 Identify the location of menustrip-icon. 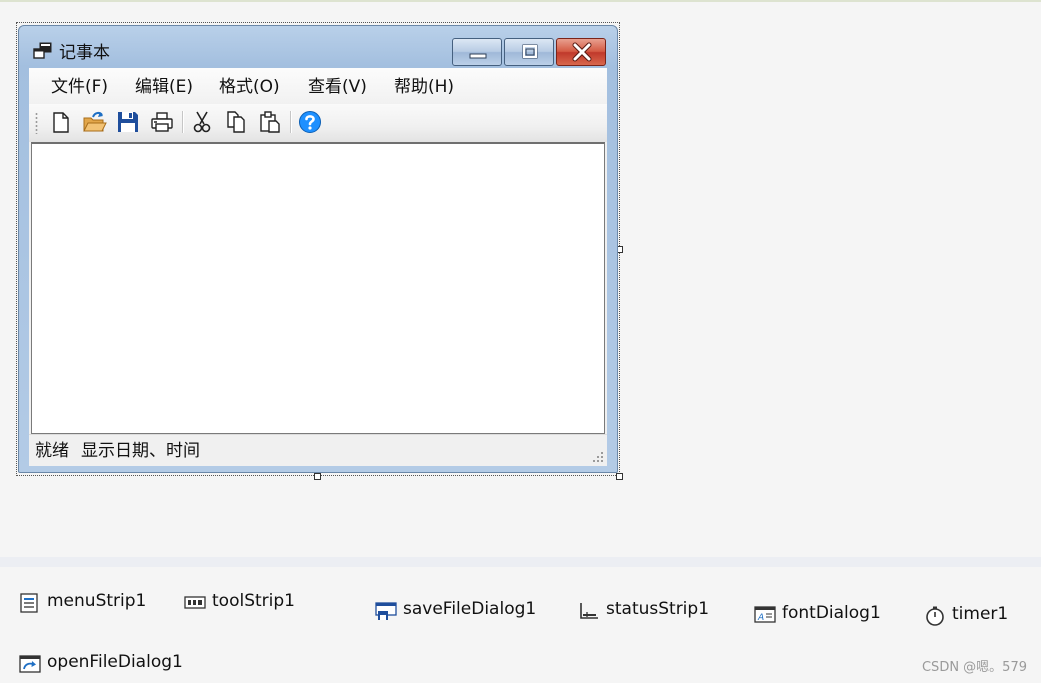
(29, 603).